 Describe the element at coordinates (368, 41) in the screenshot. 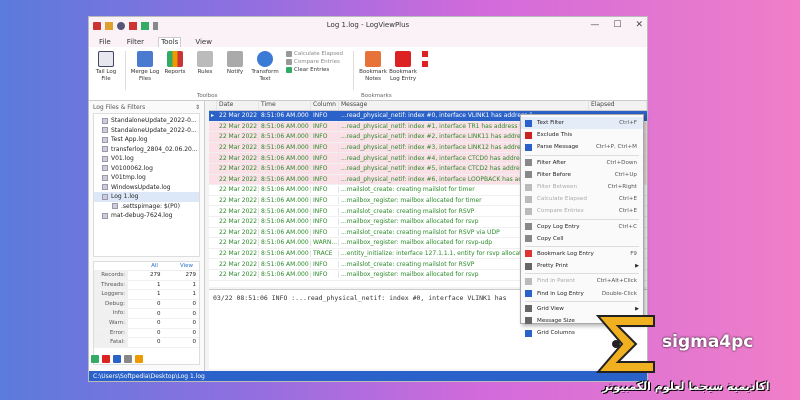

I see `menu-bar: File Filter Tools View` at that location.